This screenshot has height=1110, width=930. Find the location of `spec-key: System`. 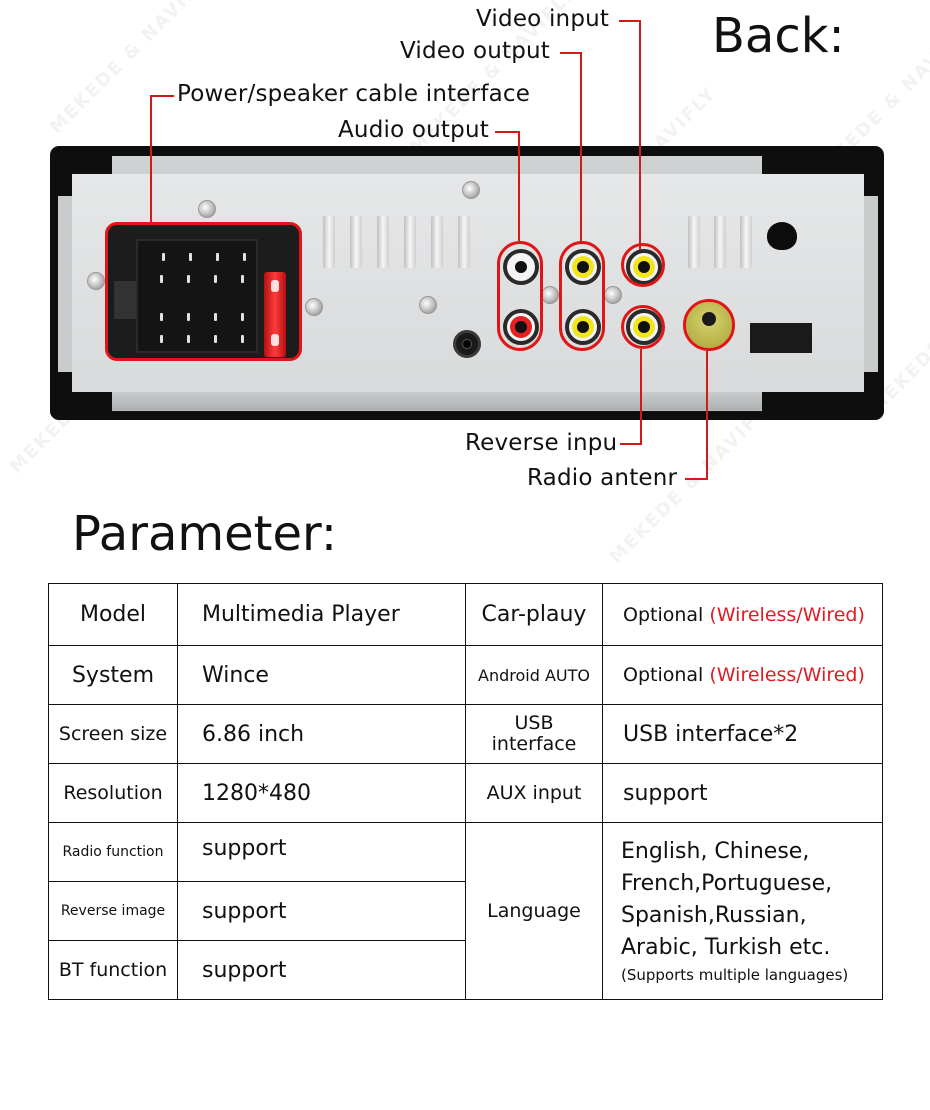

spec-key: System is located at coordinates (113, 675).